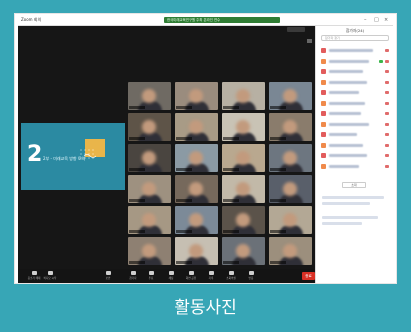  I want to click on maximize-icon: □, so click(376, 20).